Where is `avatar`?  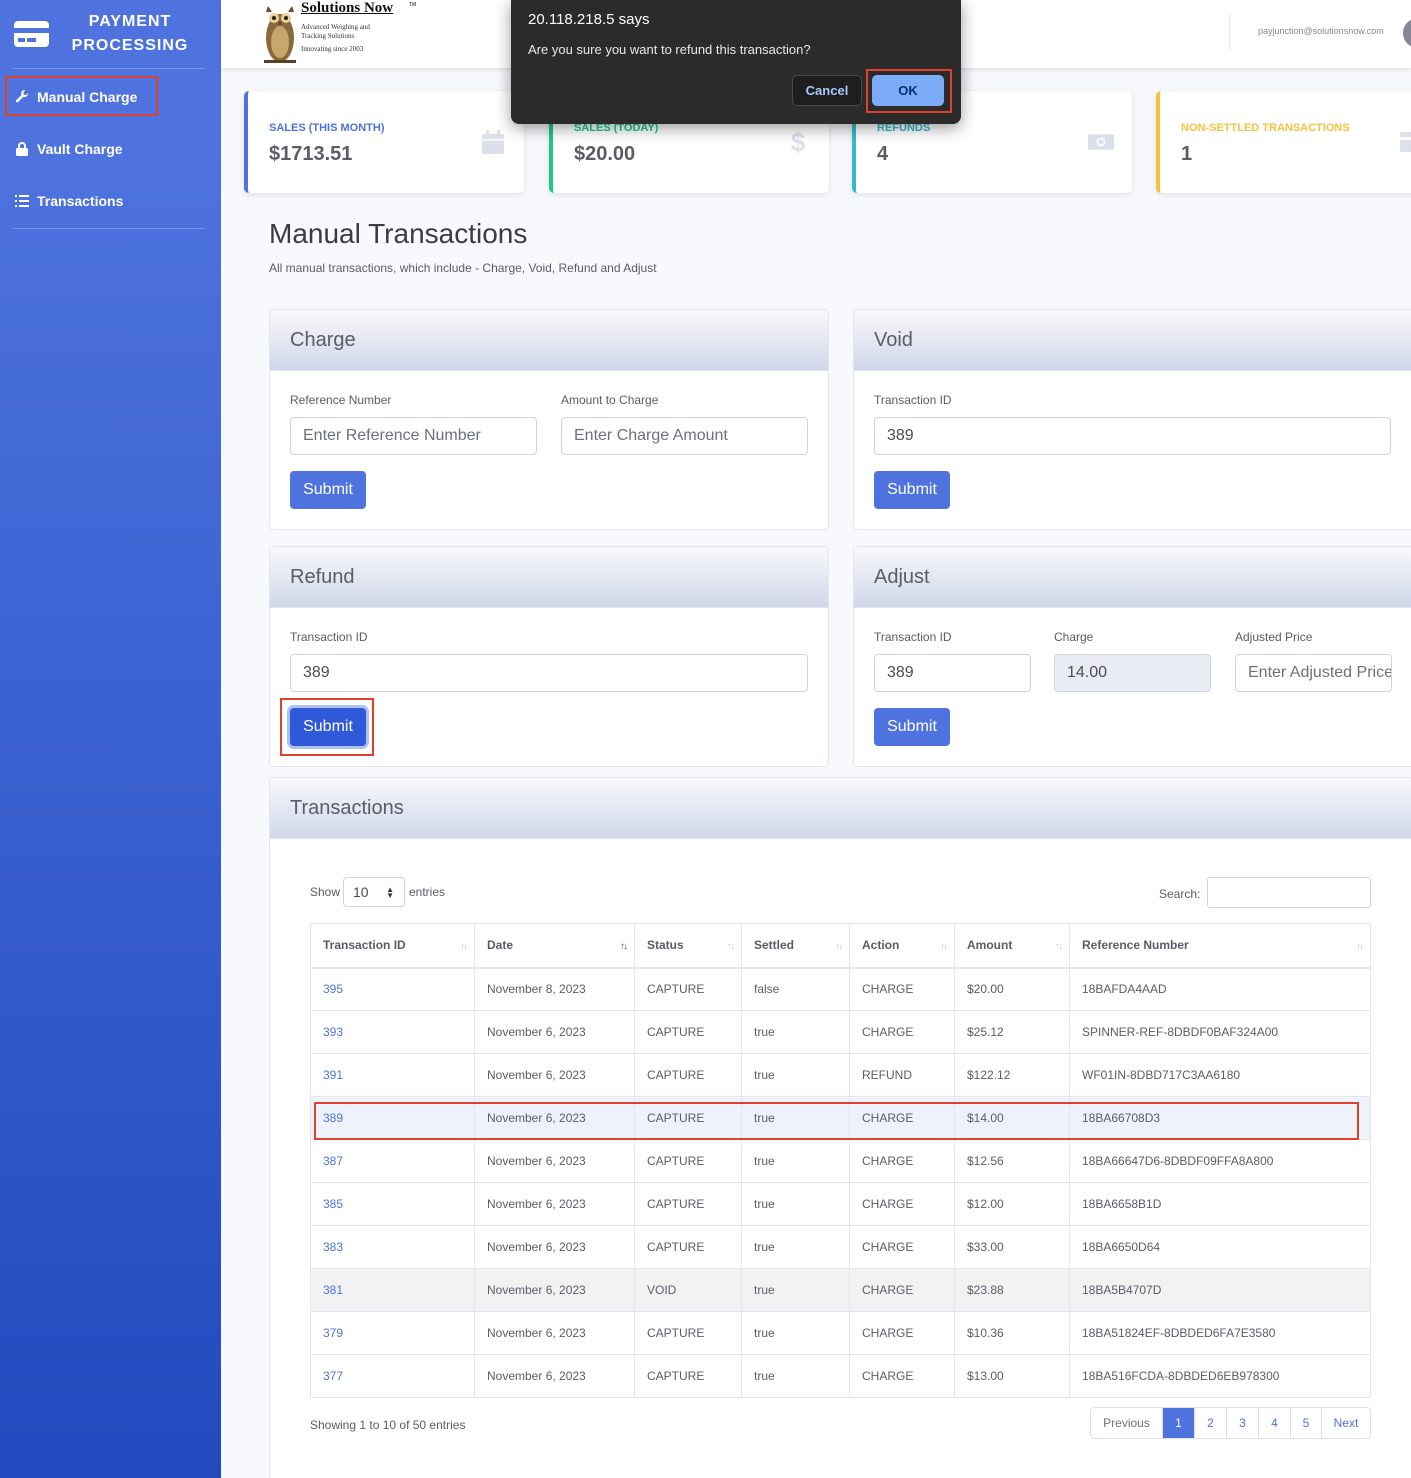
avatar is located at coordinates (1407, 33).